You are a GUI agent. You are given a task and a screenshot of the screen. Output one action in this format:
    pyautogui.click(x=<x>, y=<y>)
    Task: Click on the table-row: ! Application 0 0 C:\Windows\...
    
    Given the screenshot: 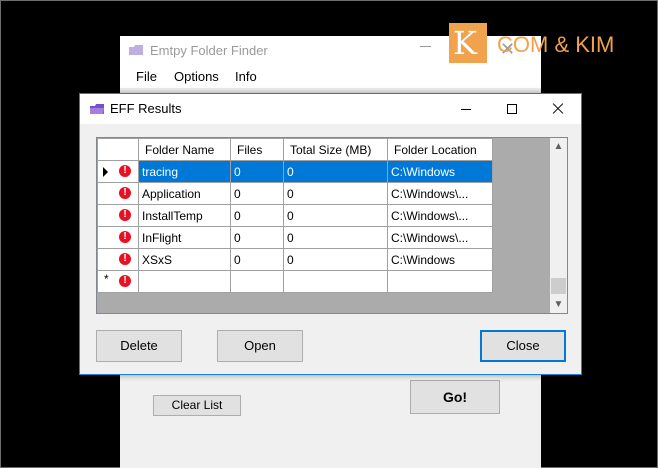 What is the action you would take?
    pyautogui.click(x=295, y=193)
    